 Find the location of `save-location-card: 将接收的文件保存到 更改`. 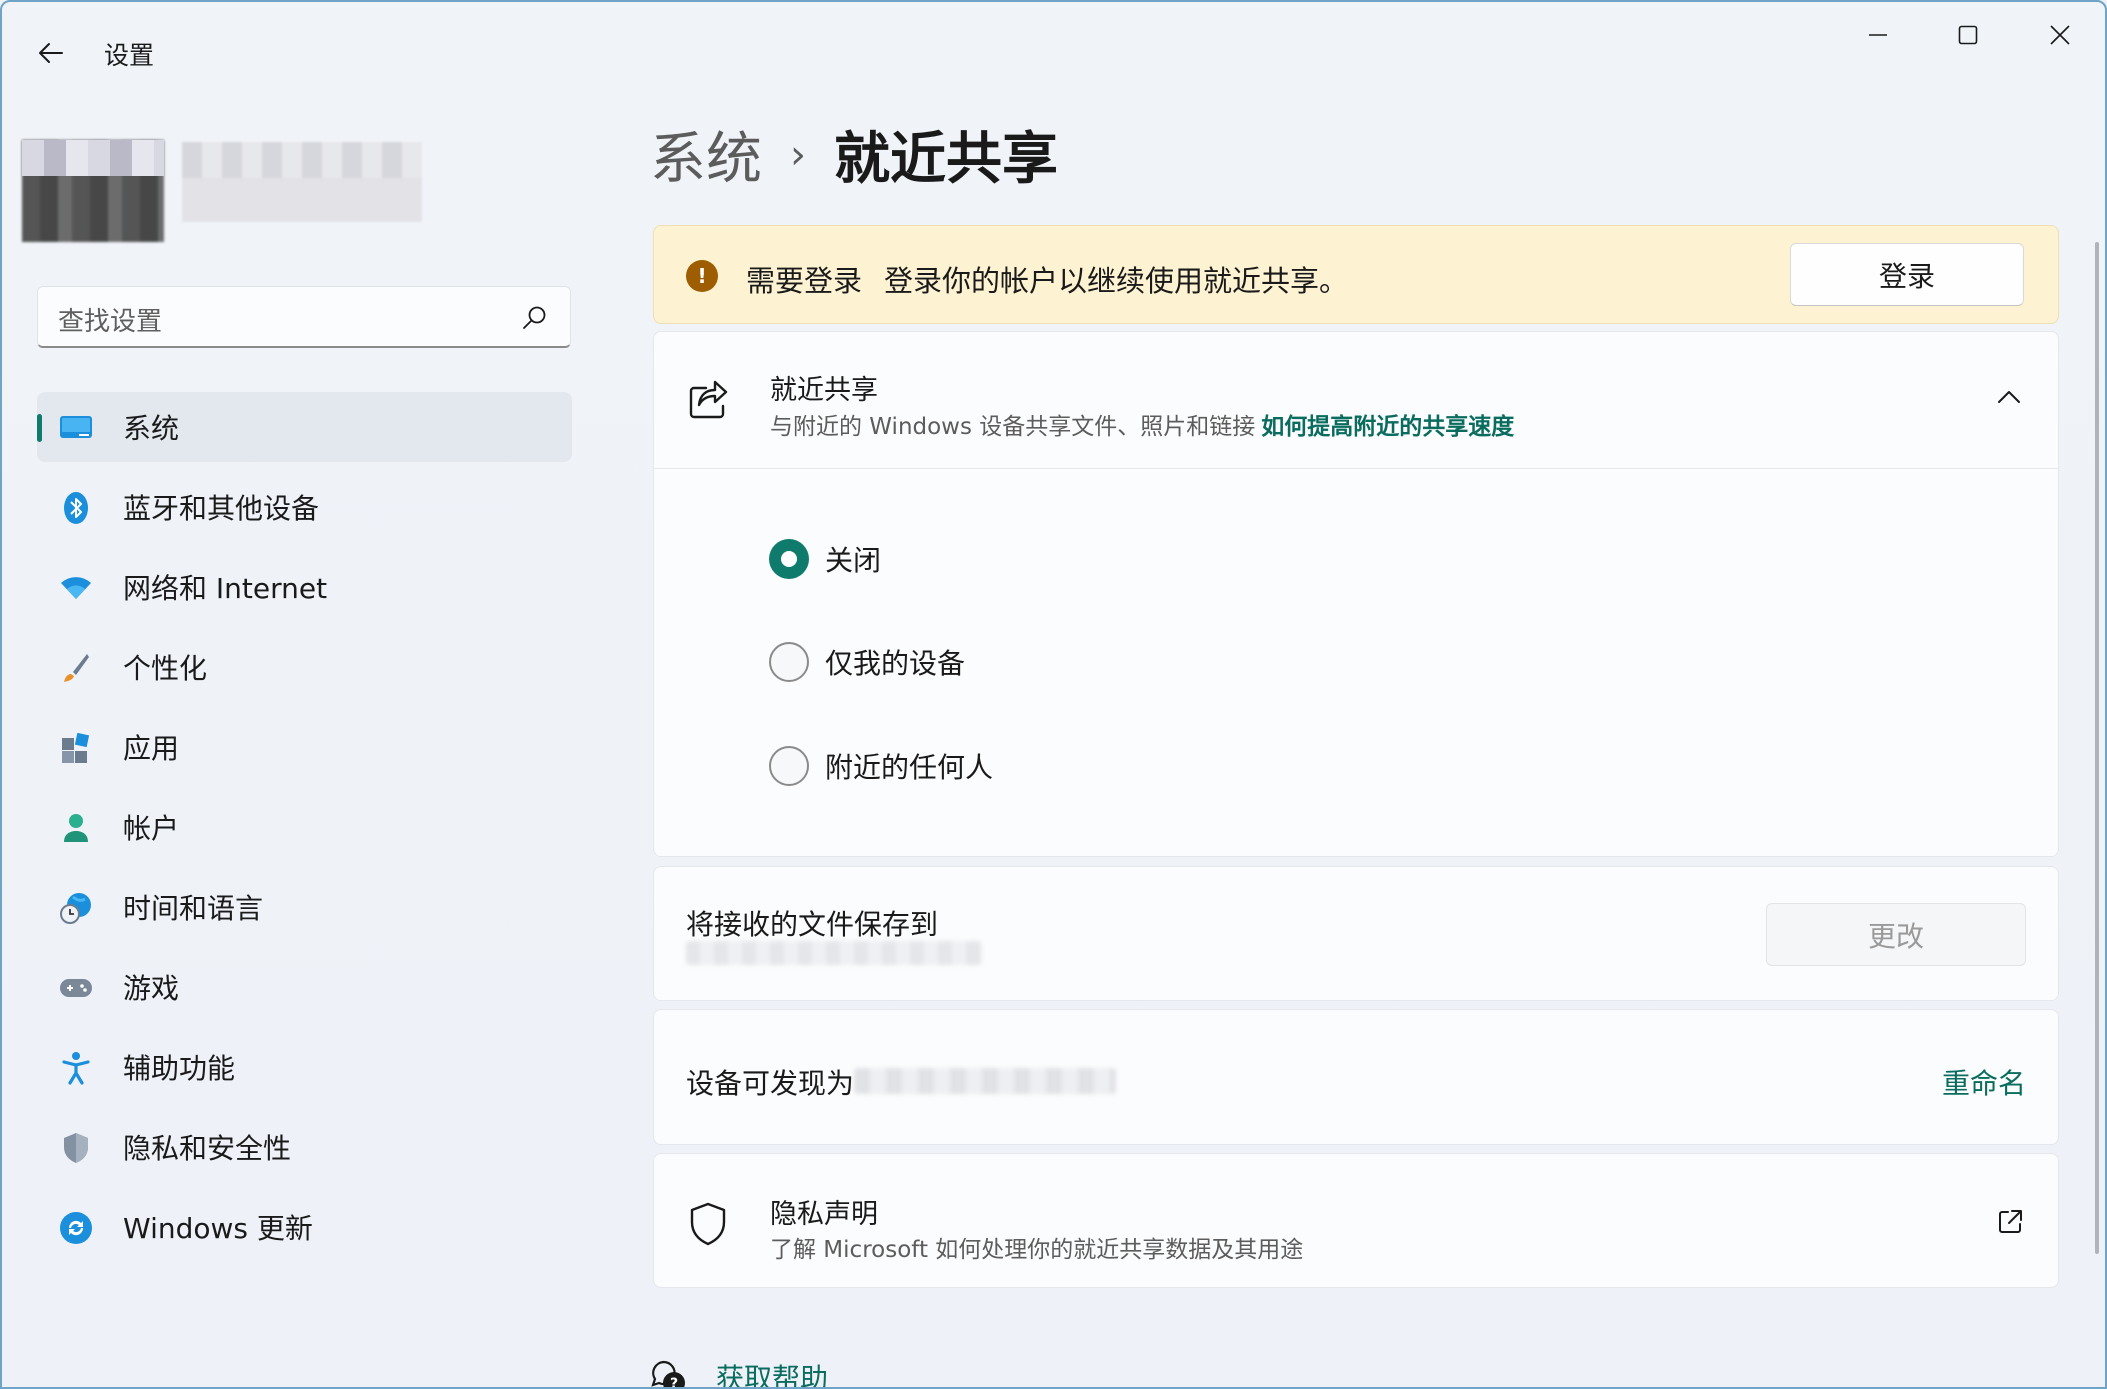

save-location-card: 将接收的文件保存到 更改 is located at coordinates (1356, 933).